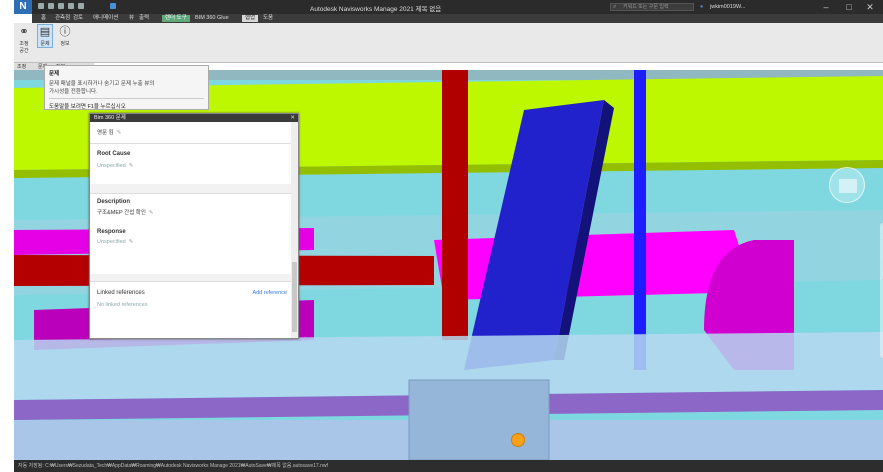  I want to click on no-linked-references: No linked references, so click(122, 305).